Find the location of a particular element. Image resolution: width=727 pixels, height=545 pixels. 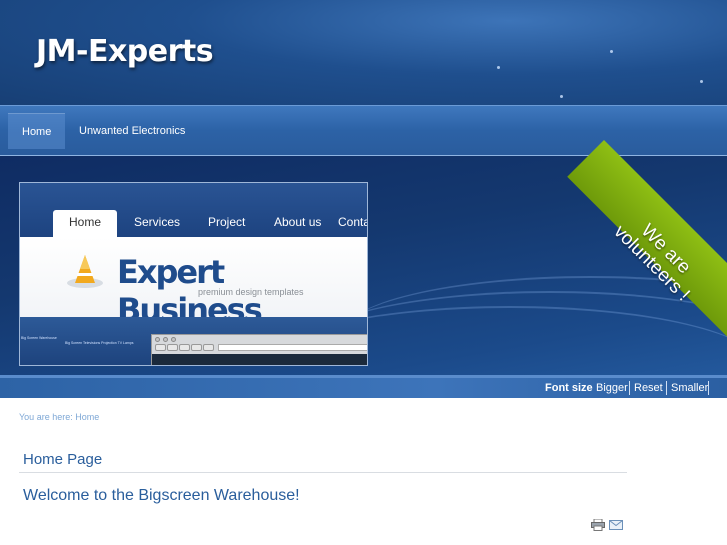

font-bigger-link: Bigger is located at coordinates (612, 388).